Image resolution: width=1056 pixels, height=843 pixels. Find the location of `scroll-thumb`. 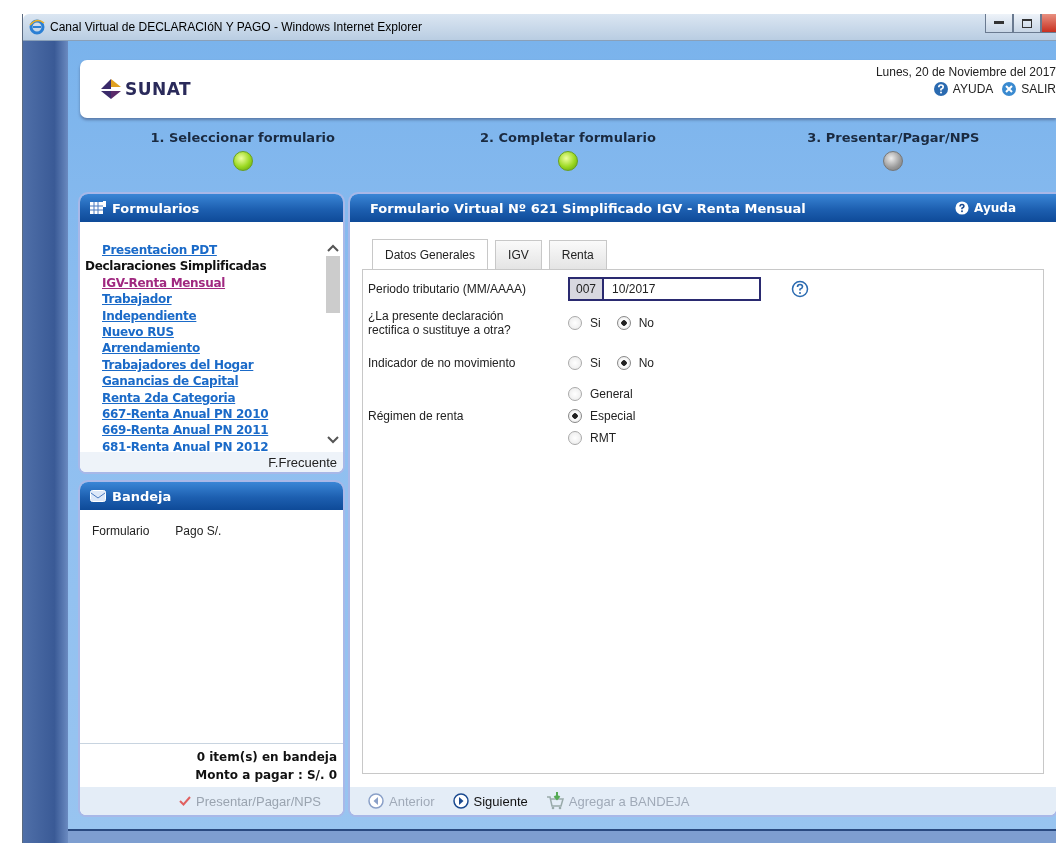

scroll-thumb is located at coordinates (333, 284).